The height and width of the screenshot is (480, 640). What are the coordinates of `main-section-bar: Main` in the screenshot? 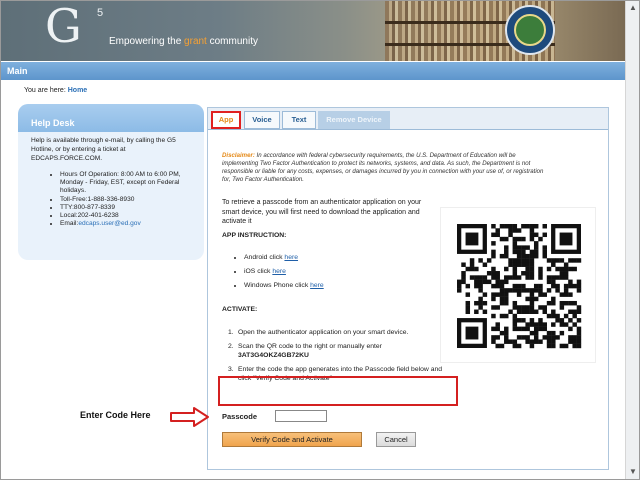 It's located at (313, 71).